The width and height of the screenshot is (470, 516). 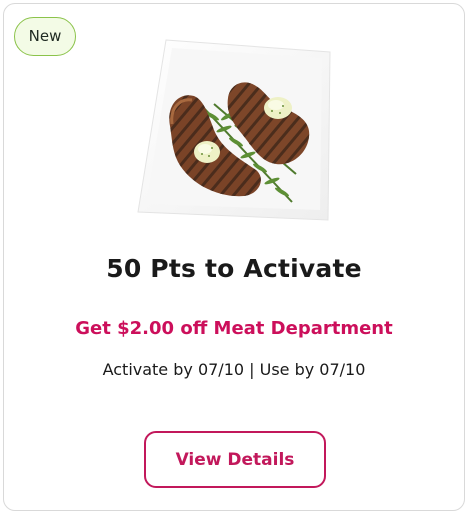 What do you see at coordinates (235, 459) in the screenshot?
I see `view-details-button: View Details` at bounding box center [235, 459].